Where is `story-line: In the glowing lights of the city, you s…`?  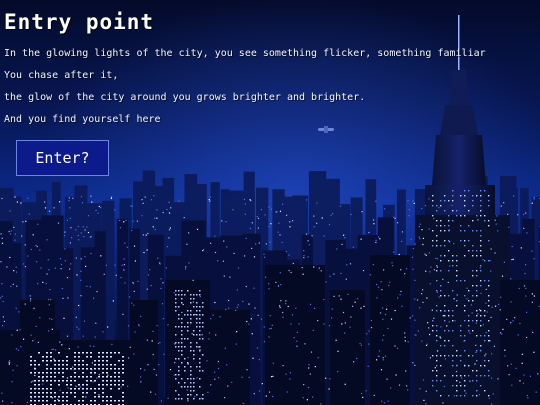 story-line: In the glowing lights of the city, you s… is located at coordinates (245, 53).